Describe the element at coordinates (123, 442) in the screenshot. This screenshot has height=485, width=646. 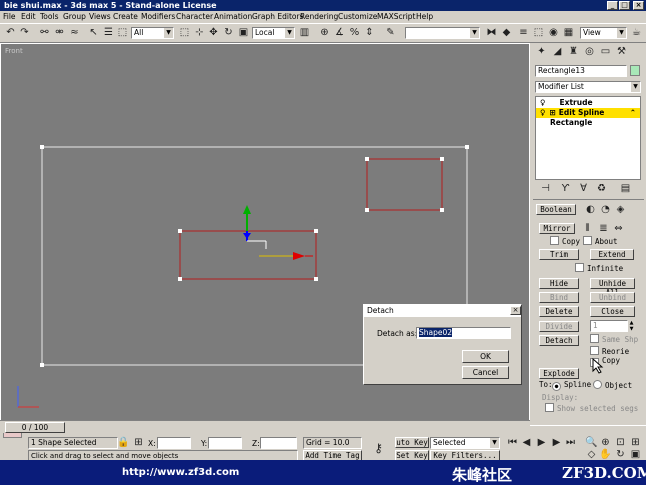
I see `lock-selection-icon: 🔒` at that location.